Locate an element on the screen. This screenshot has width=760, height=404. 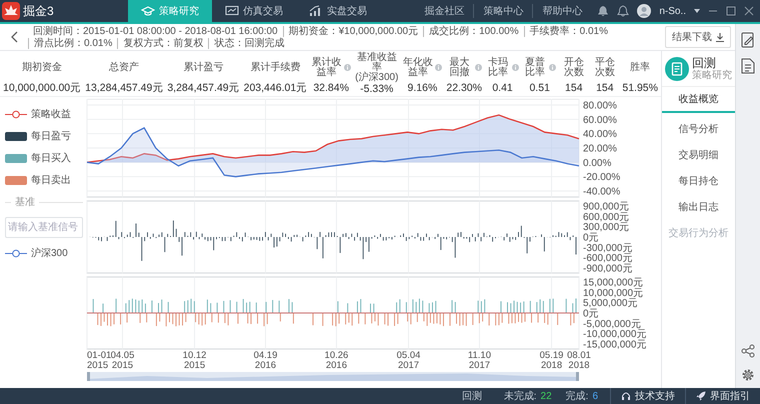
axis-label: -5,000,000元 is located at coordinates (612, 324).